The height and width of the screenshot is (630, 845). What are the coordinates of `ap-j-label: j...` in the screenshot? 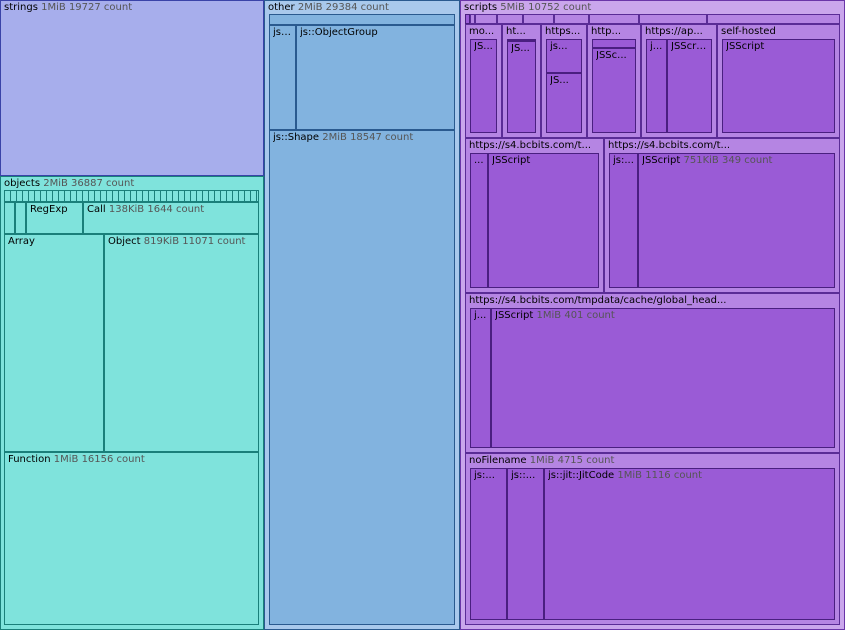 It's located at (656, 46).